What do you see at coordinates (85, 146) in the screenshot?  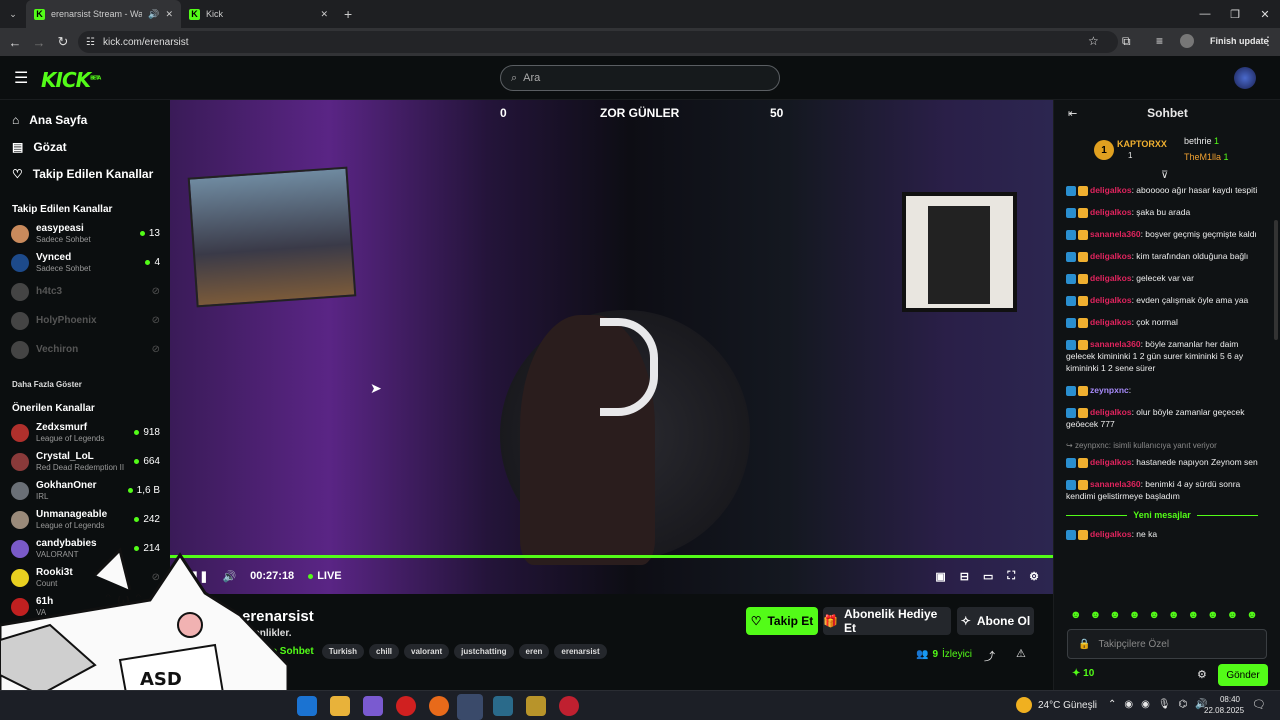 I see `nav-browse: ▤ Gözat` at bounding box center [85, 146].